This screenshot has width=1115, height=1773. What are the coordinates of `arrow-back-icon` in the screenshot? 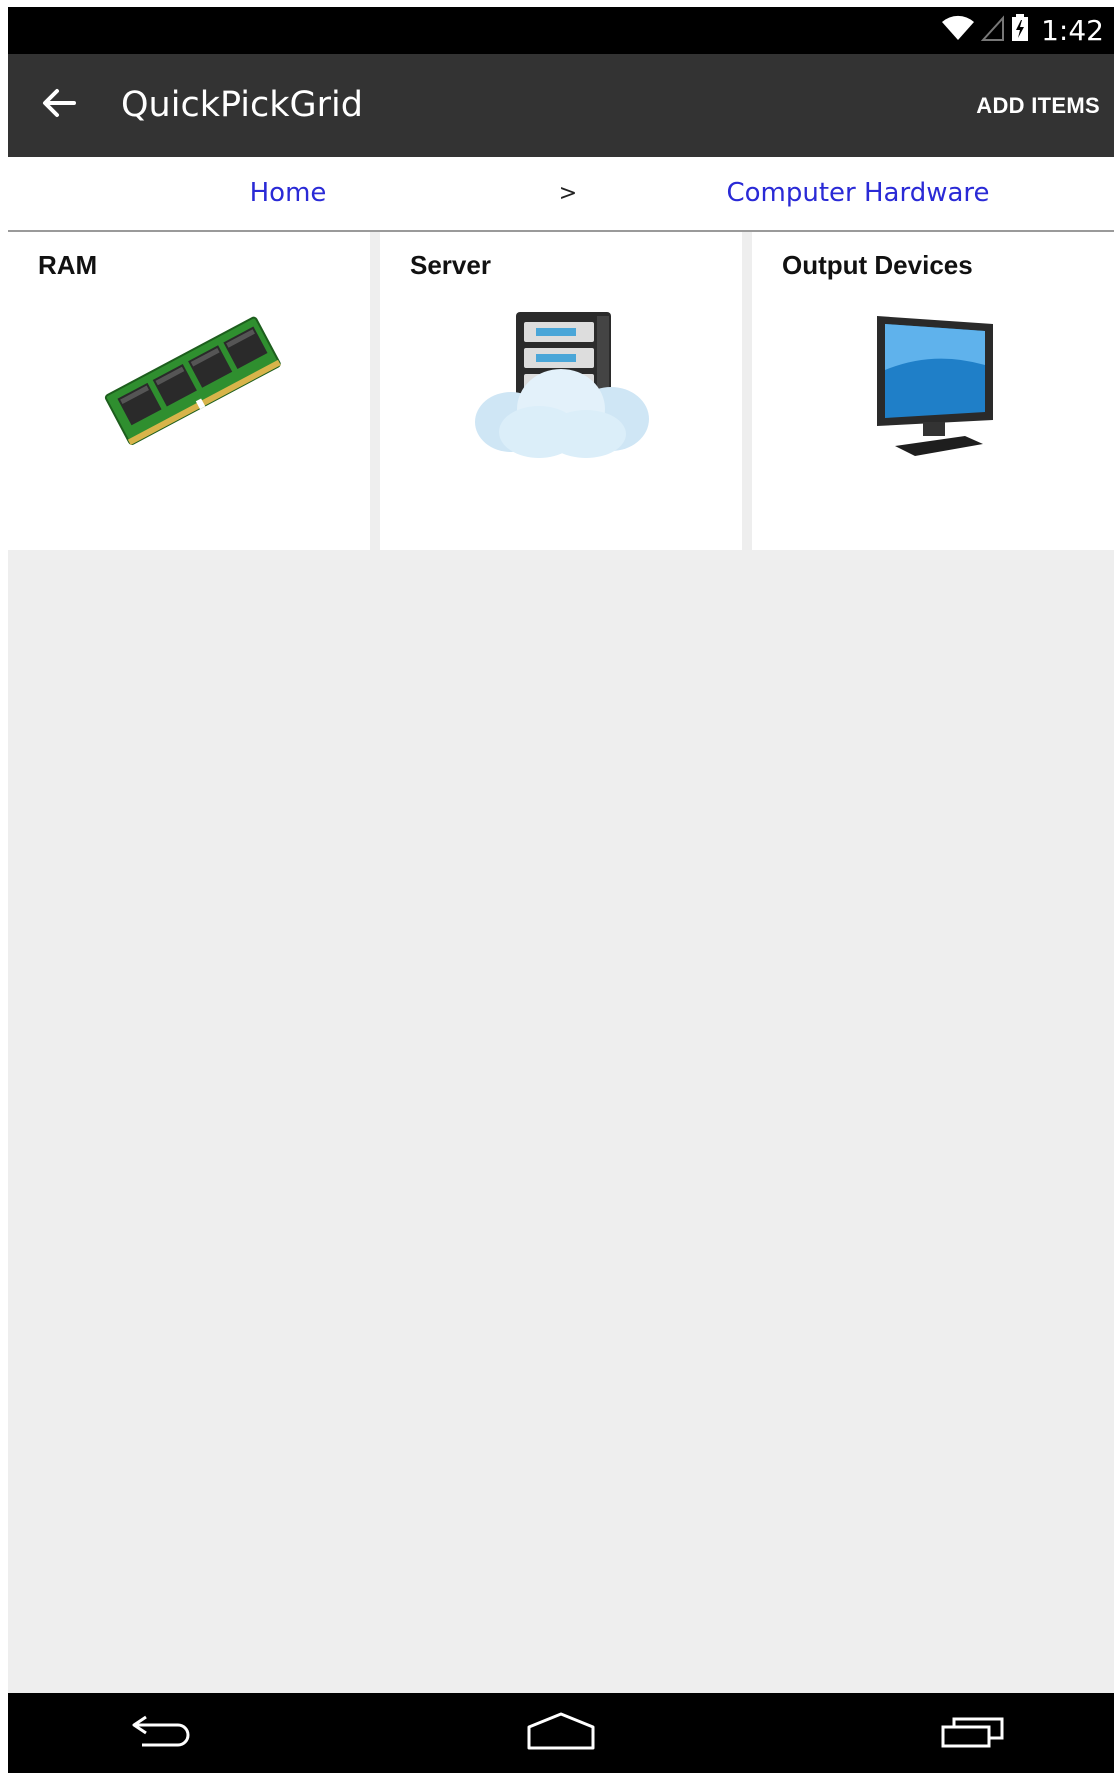 It's located at (59, 105).